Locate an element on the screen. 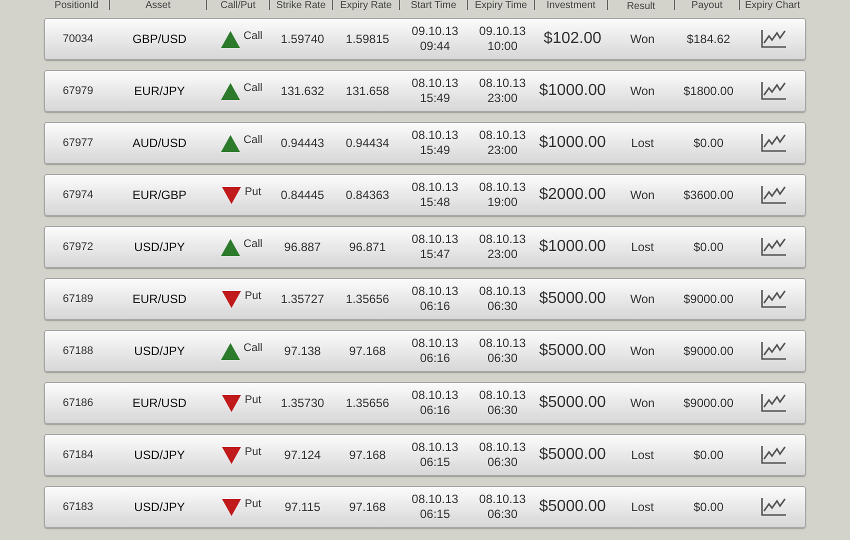 Image resolution: width=850 pixels, height=540 pixels. table-cell-text: 67972 is located at coordinates (78, 247).